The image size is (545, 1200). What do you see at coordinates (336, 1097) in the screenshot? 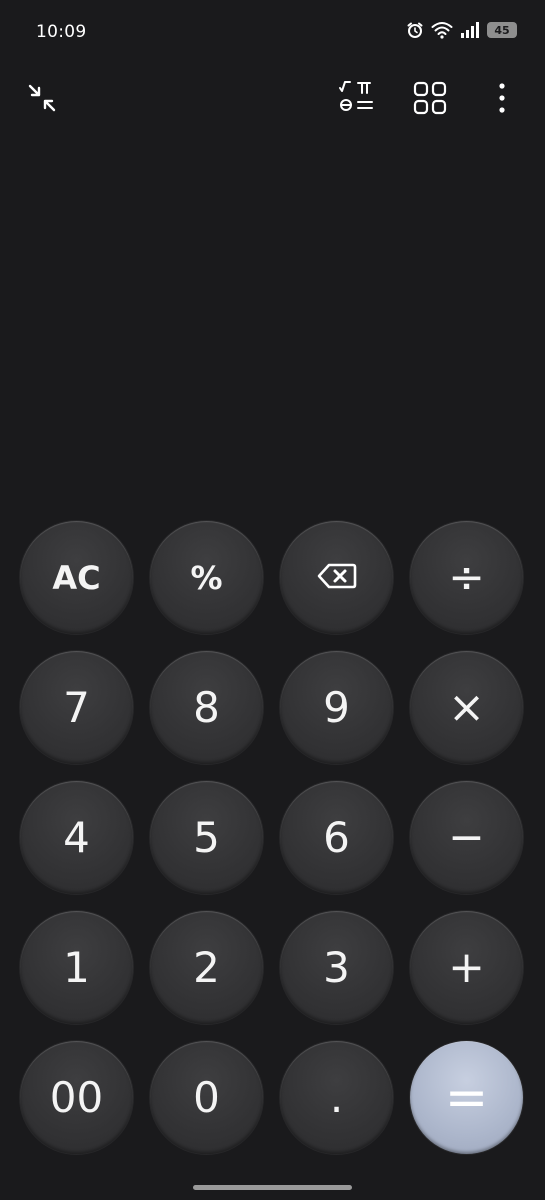
I see `decimal-point-button: .` at bounding box center [336, 1097].